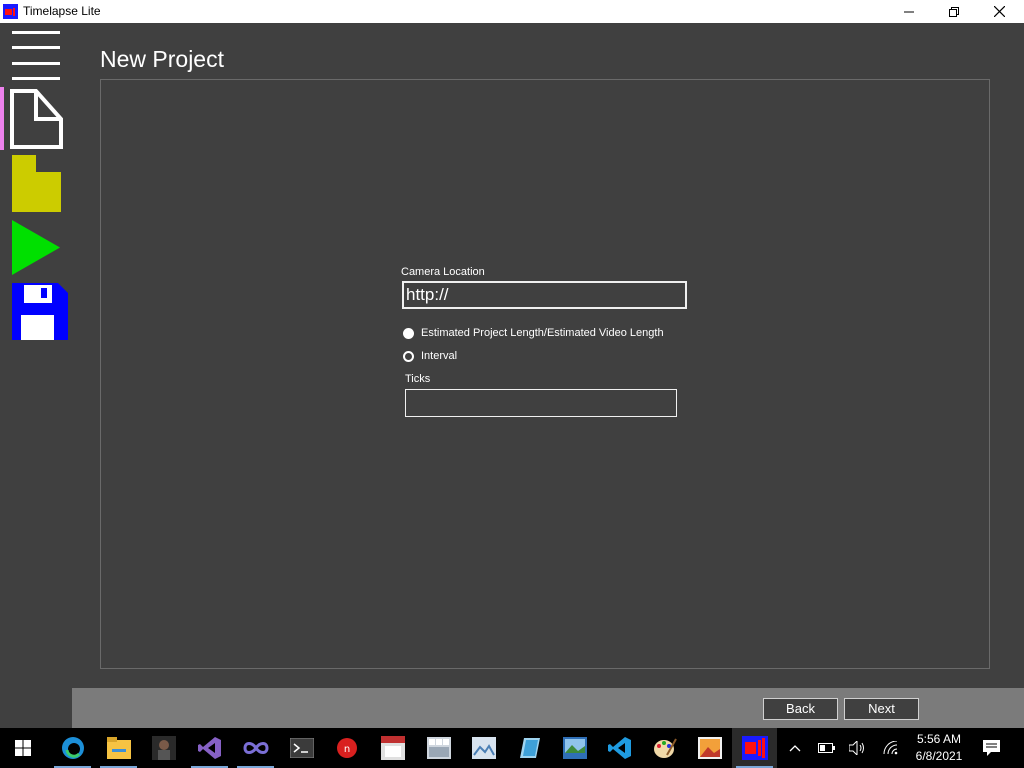 The width and height of the screenshot is (1024, 768). I want to click on photo-app-icon, so click(163, 748).